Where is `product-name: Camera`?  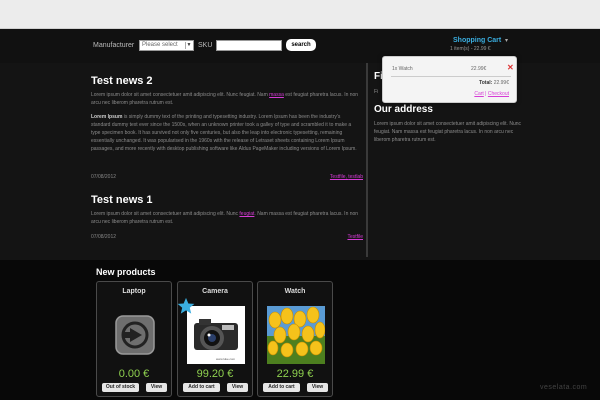
product-name: Camera is located at coordinates (215, 291).